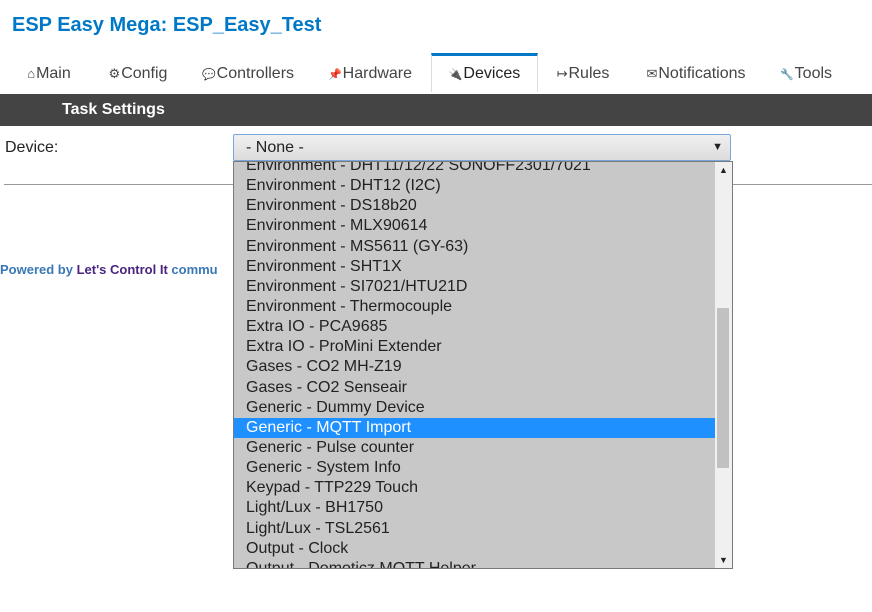  I want to click on tab-config: ⚙Config, so click(138, 73).